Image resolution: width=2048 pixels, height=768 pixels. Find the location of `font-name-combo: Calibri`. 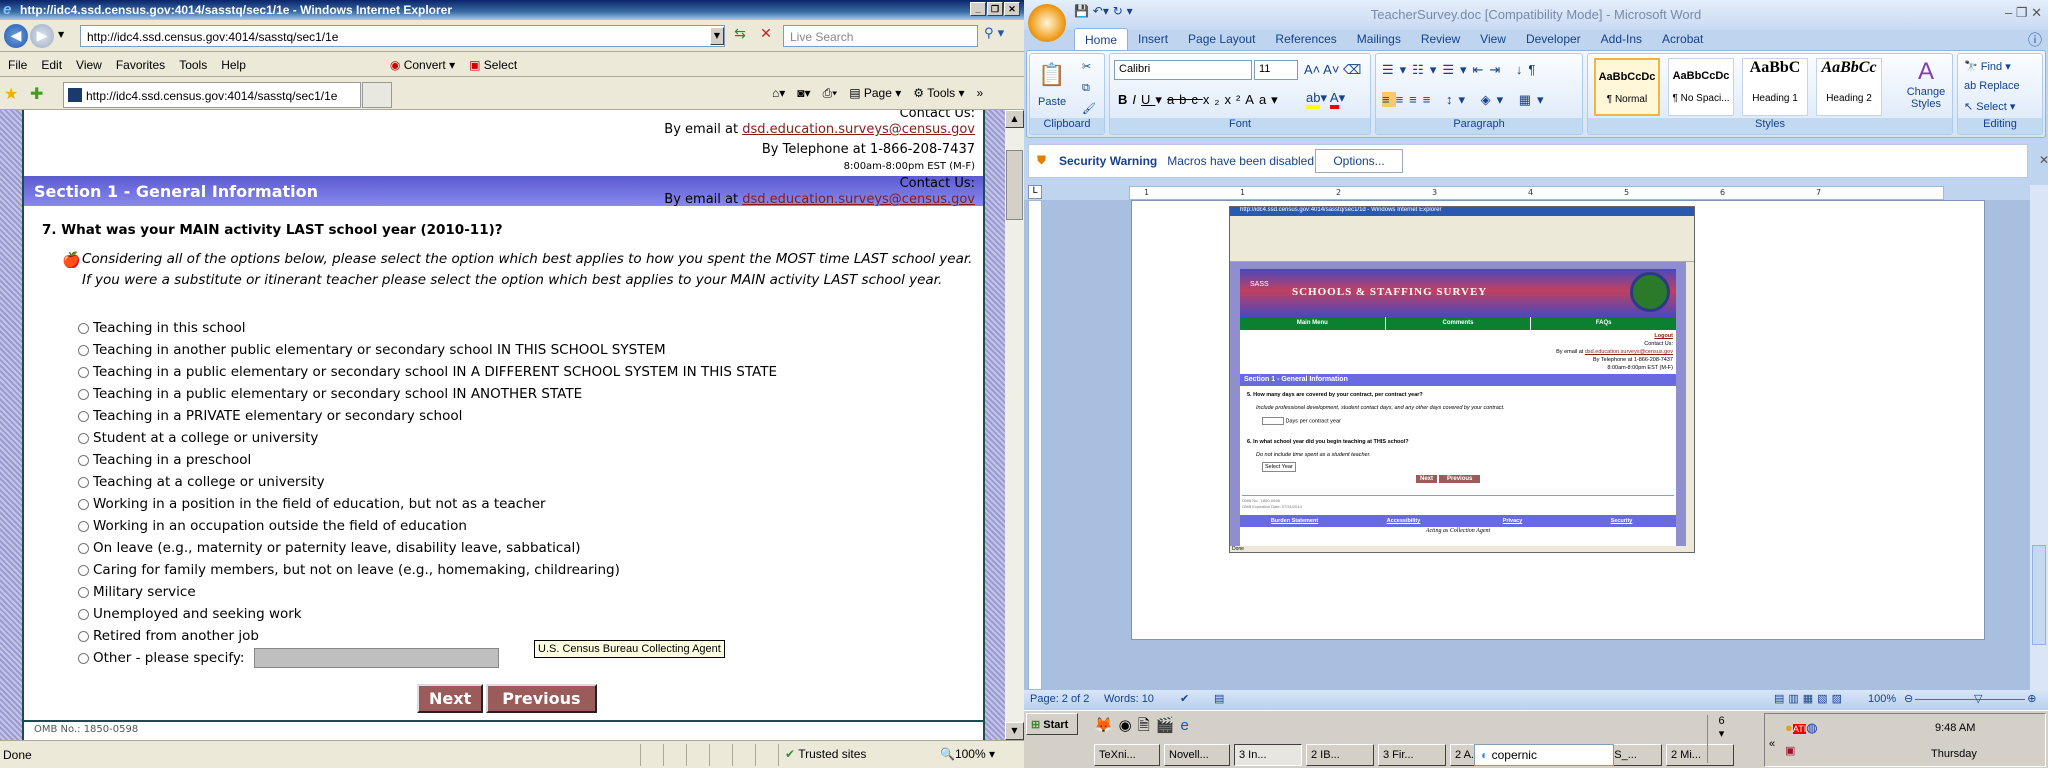

font-name-combo: Calibri is located at coordinates (1183, 70).